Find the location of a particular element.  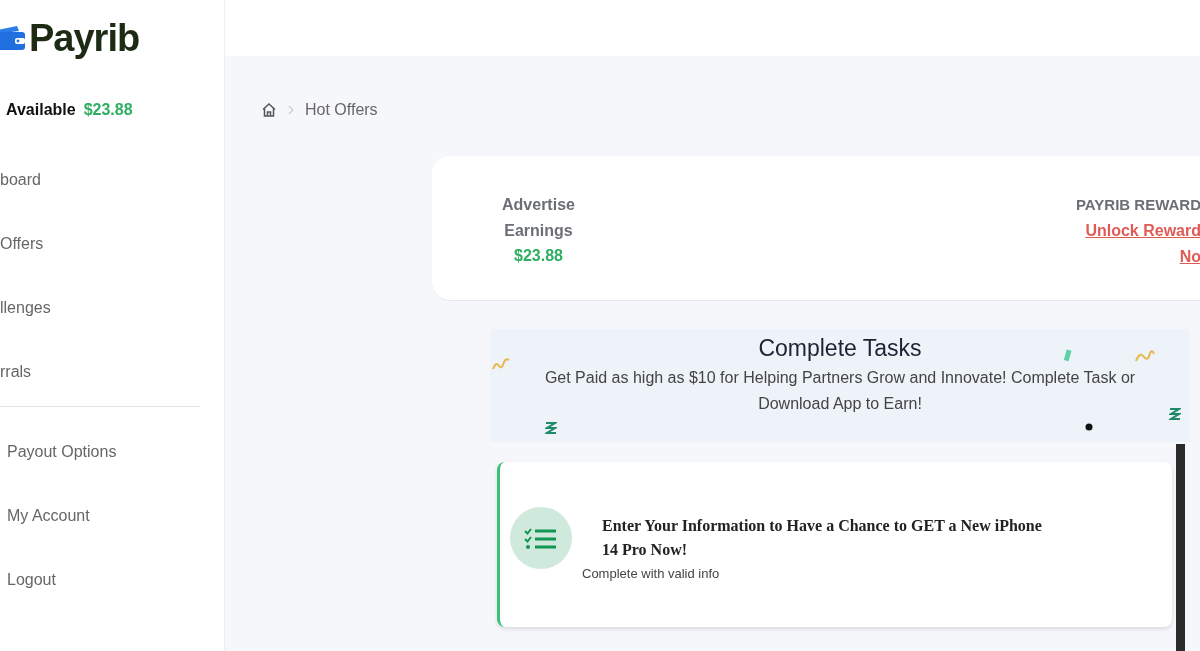

earnings-amount: $23.88 is located at coordinates (538, 256).